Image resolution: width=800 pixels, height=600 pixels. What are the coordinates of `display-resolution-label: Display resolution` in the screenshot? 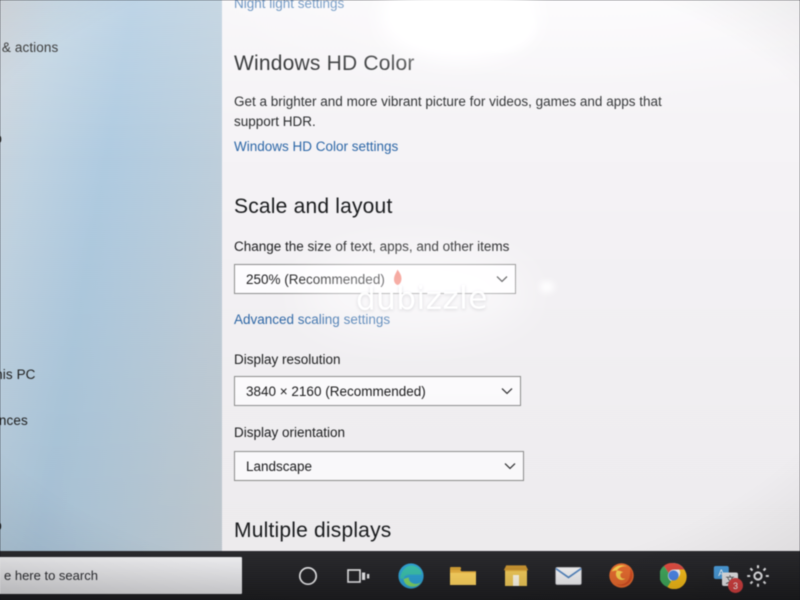 It's located at (287, 359).